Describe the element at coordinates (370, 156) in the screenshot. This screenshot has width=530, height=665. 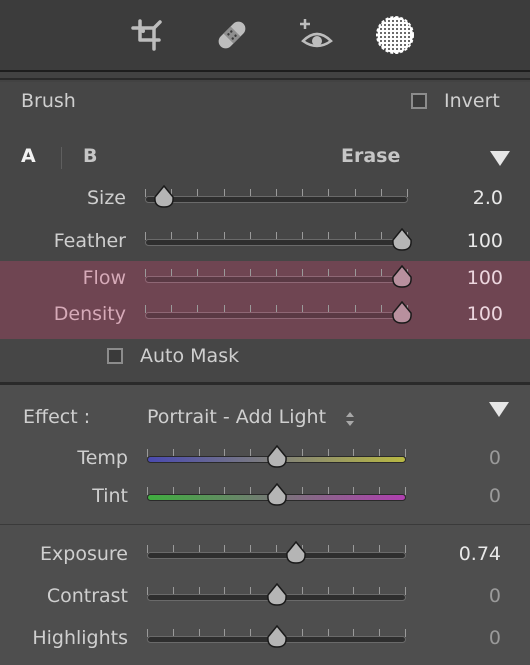
I see `brush-tab-erase: Erase` at that location.